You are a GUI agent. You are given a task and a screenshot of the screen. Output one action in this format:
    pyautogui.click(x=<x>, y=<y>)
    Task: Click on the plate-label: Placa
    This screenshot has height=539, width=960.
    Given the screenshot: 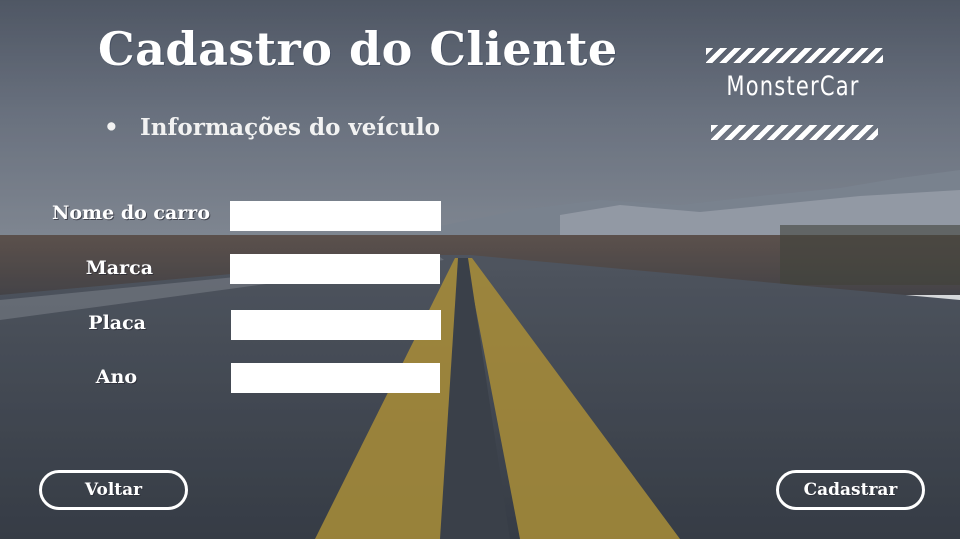 What is the action you would take?
    pyautogui.click(x=117, y=323)
    